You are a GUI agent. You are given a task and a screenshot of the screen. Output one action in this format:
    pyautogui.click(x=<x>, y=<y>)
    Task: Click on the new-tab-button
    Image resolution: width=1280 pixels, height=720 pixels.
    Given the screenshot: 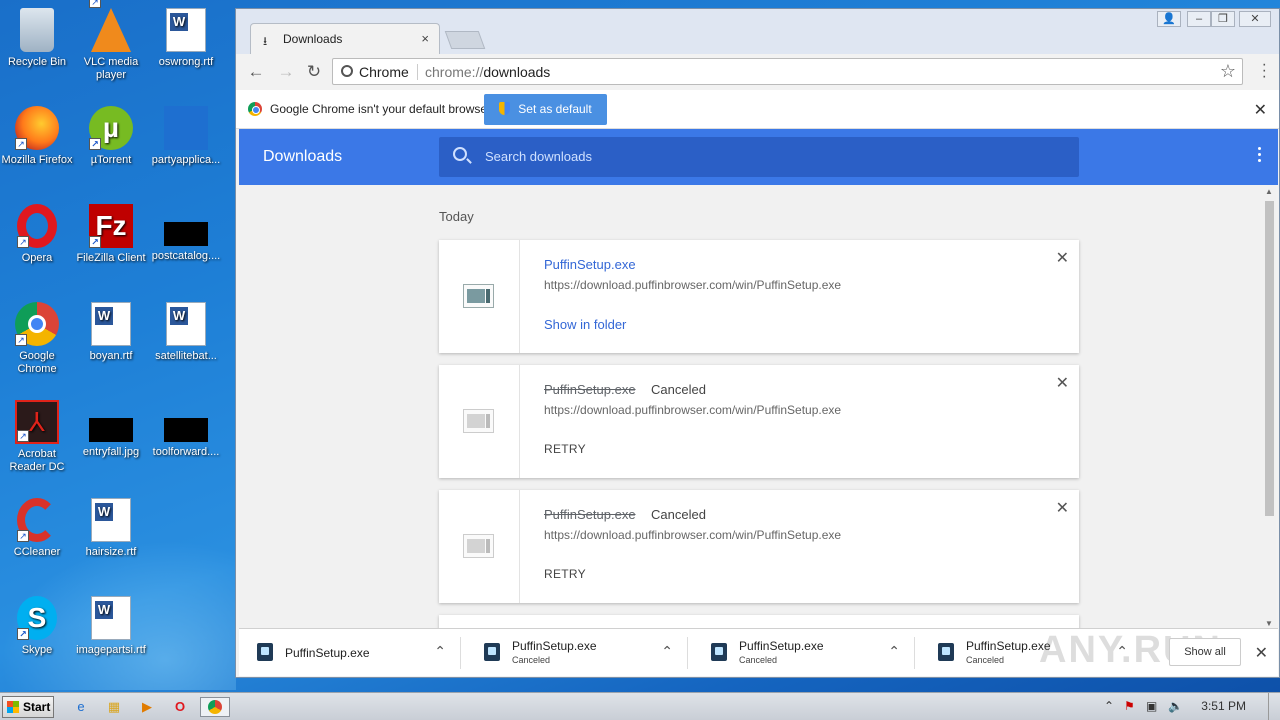 What is the action you would take?
    pyautogui.click(x=465, y=40)
    